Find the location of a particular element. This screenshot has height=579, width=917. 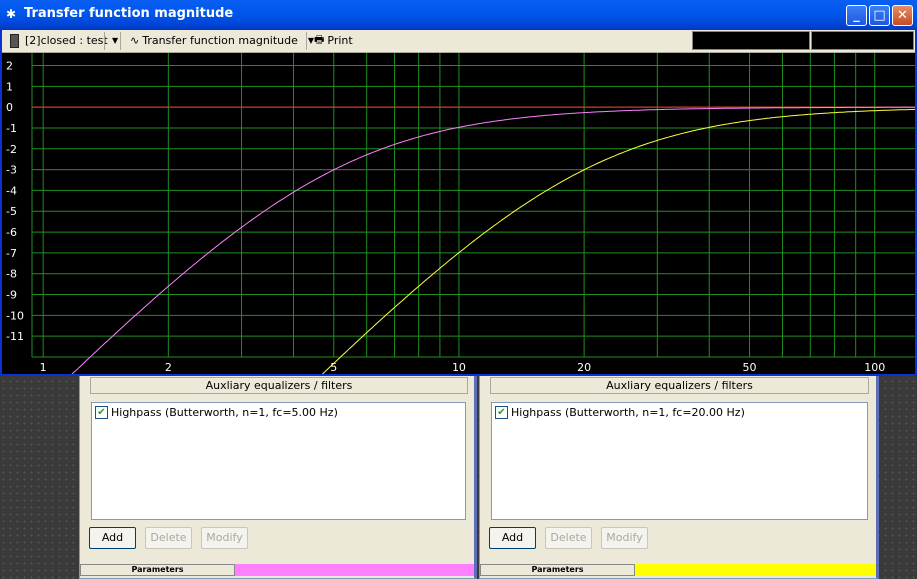

source-label: [2]closed : test is located at coordinates (66, 40).